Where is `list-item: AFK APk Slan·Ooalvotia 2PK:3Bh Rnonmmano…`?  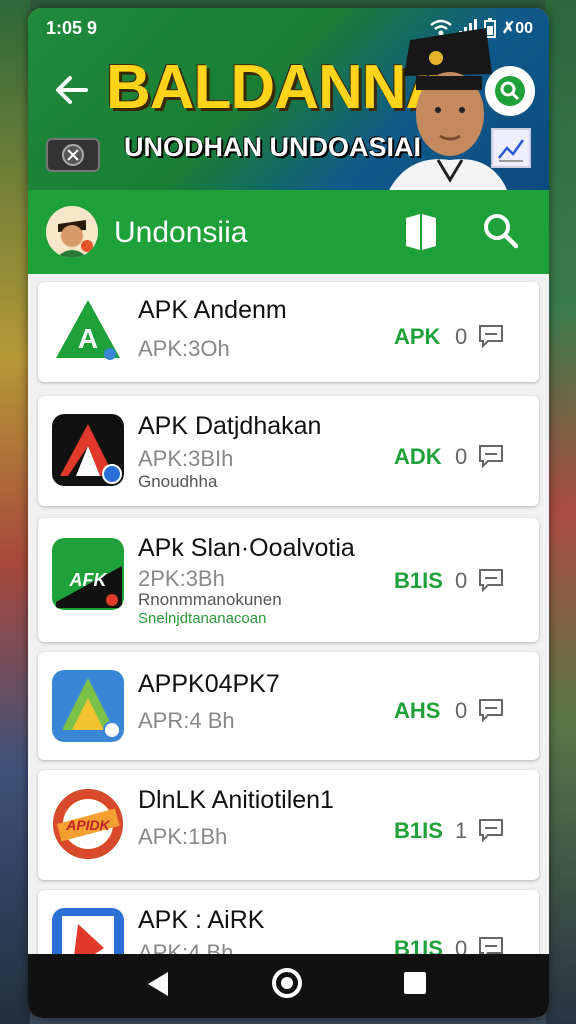 list-item: AFK APk Slan·Ooalvotia 2PK:3Bh Rnonmmano… is located at coordinates (288, 580).